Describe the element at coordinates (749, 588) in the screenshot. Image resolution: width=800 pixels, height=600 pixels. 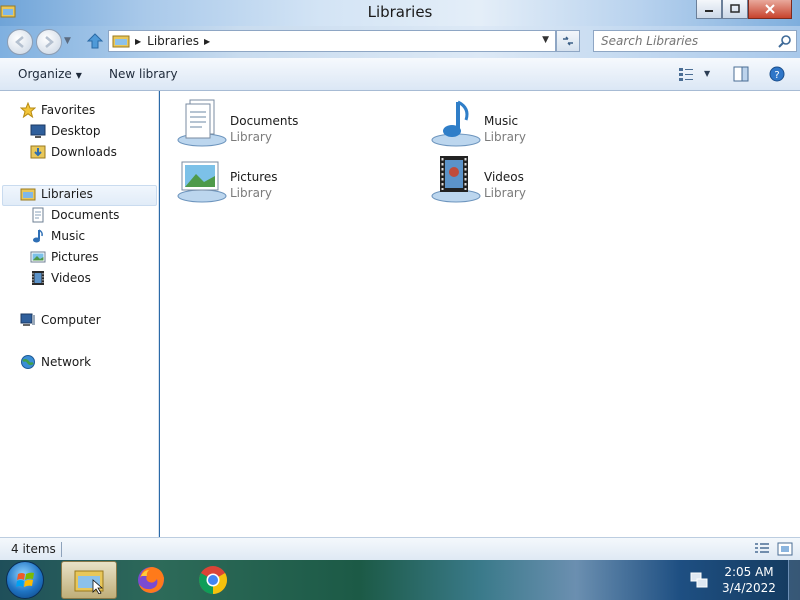
I see `clock-date: 3/4/2022` at that location.